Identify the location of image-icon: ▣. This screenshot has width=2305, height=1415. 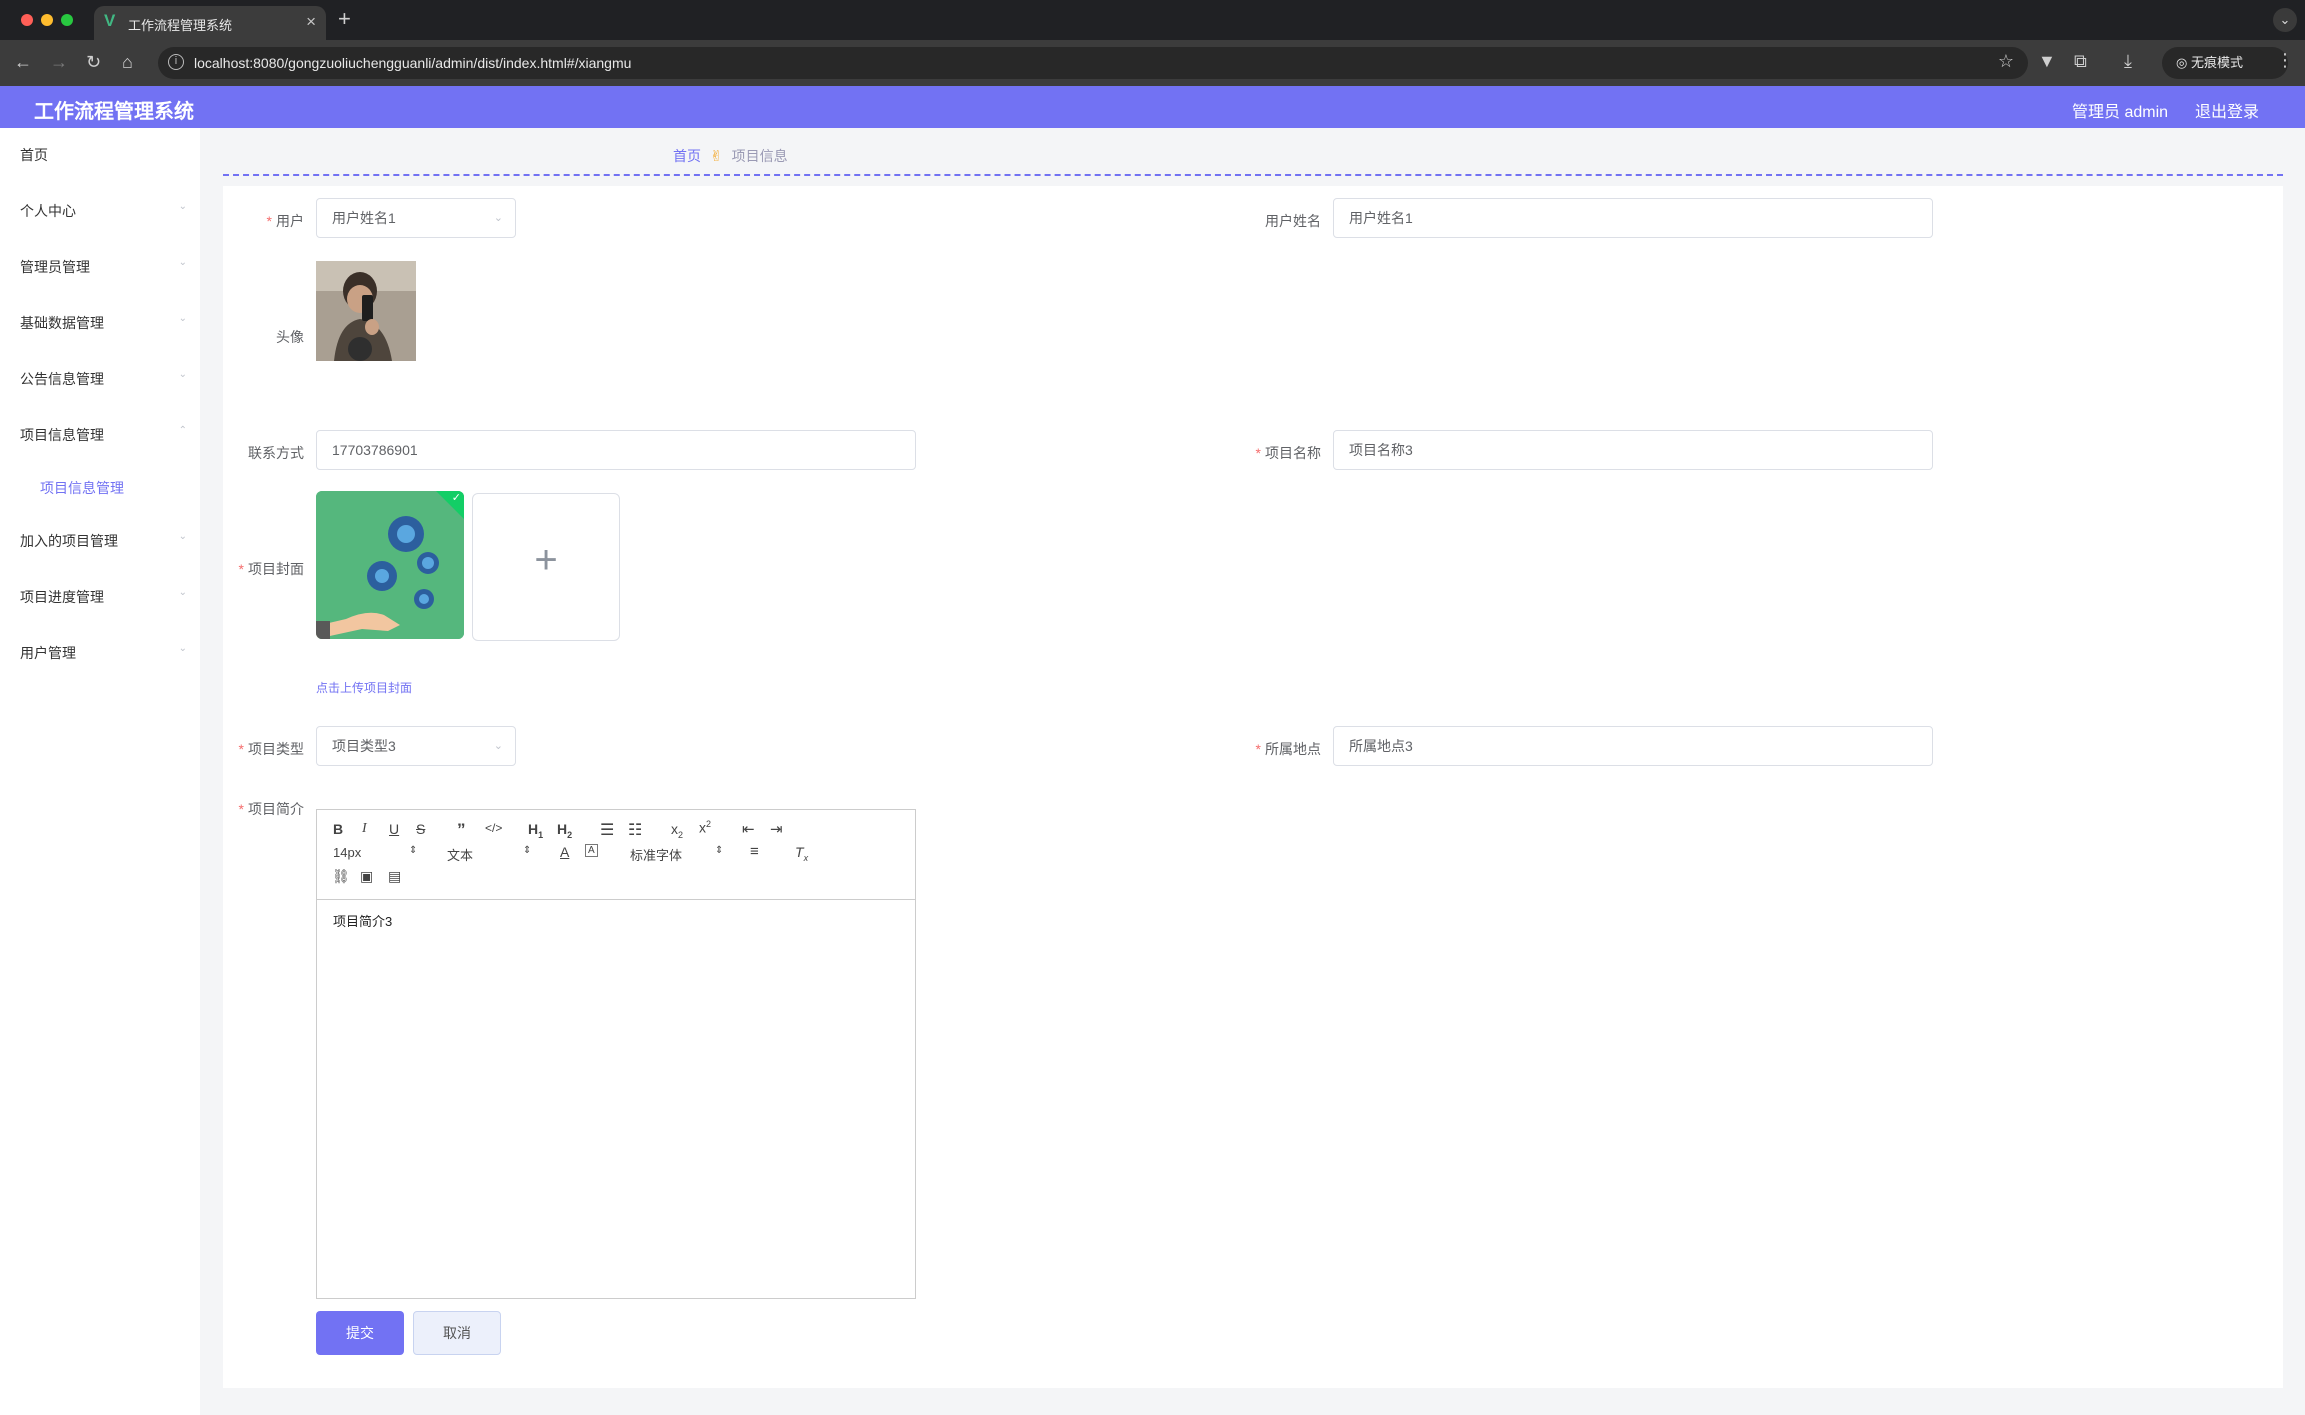
(366, 876).